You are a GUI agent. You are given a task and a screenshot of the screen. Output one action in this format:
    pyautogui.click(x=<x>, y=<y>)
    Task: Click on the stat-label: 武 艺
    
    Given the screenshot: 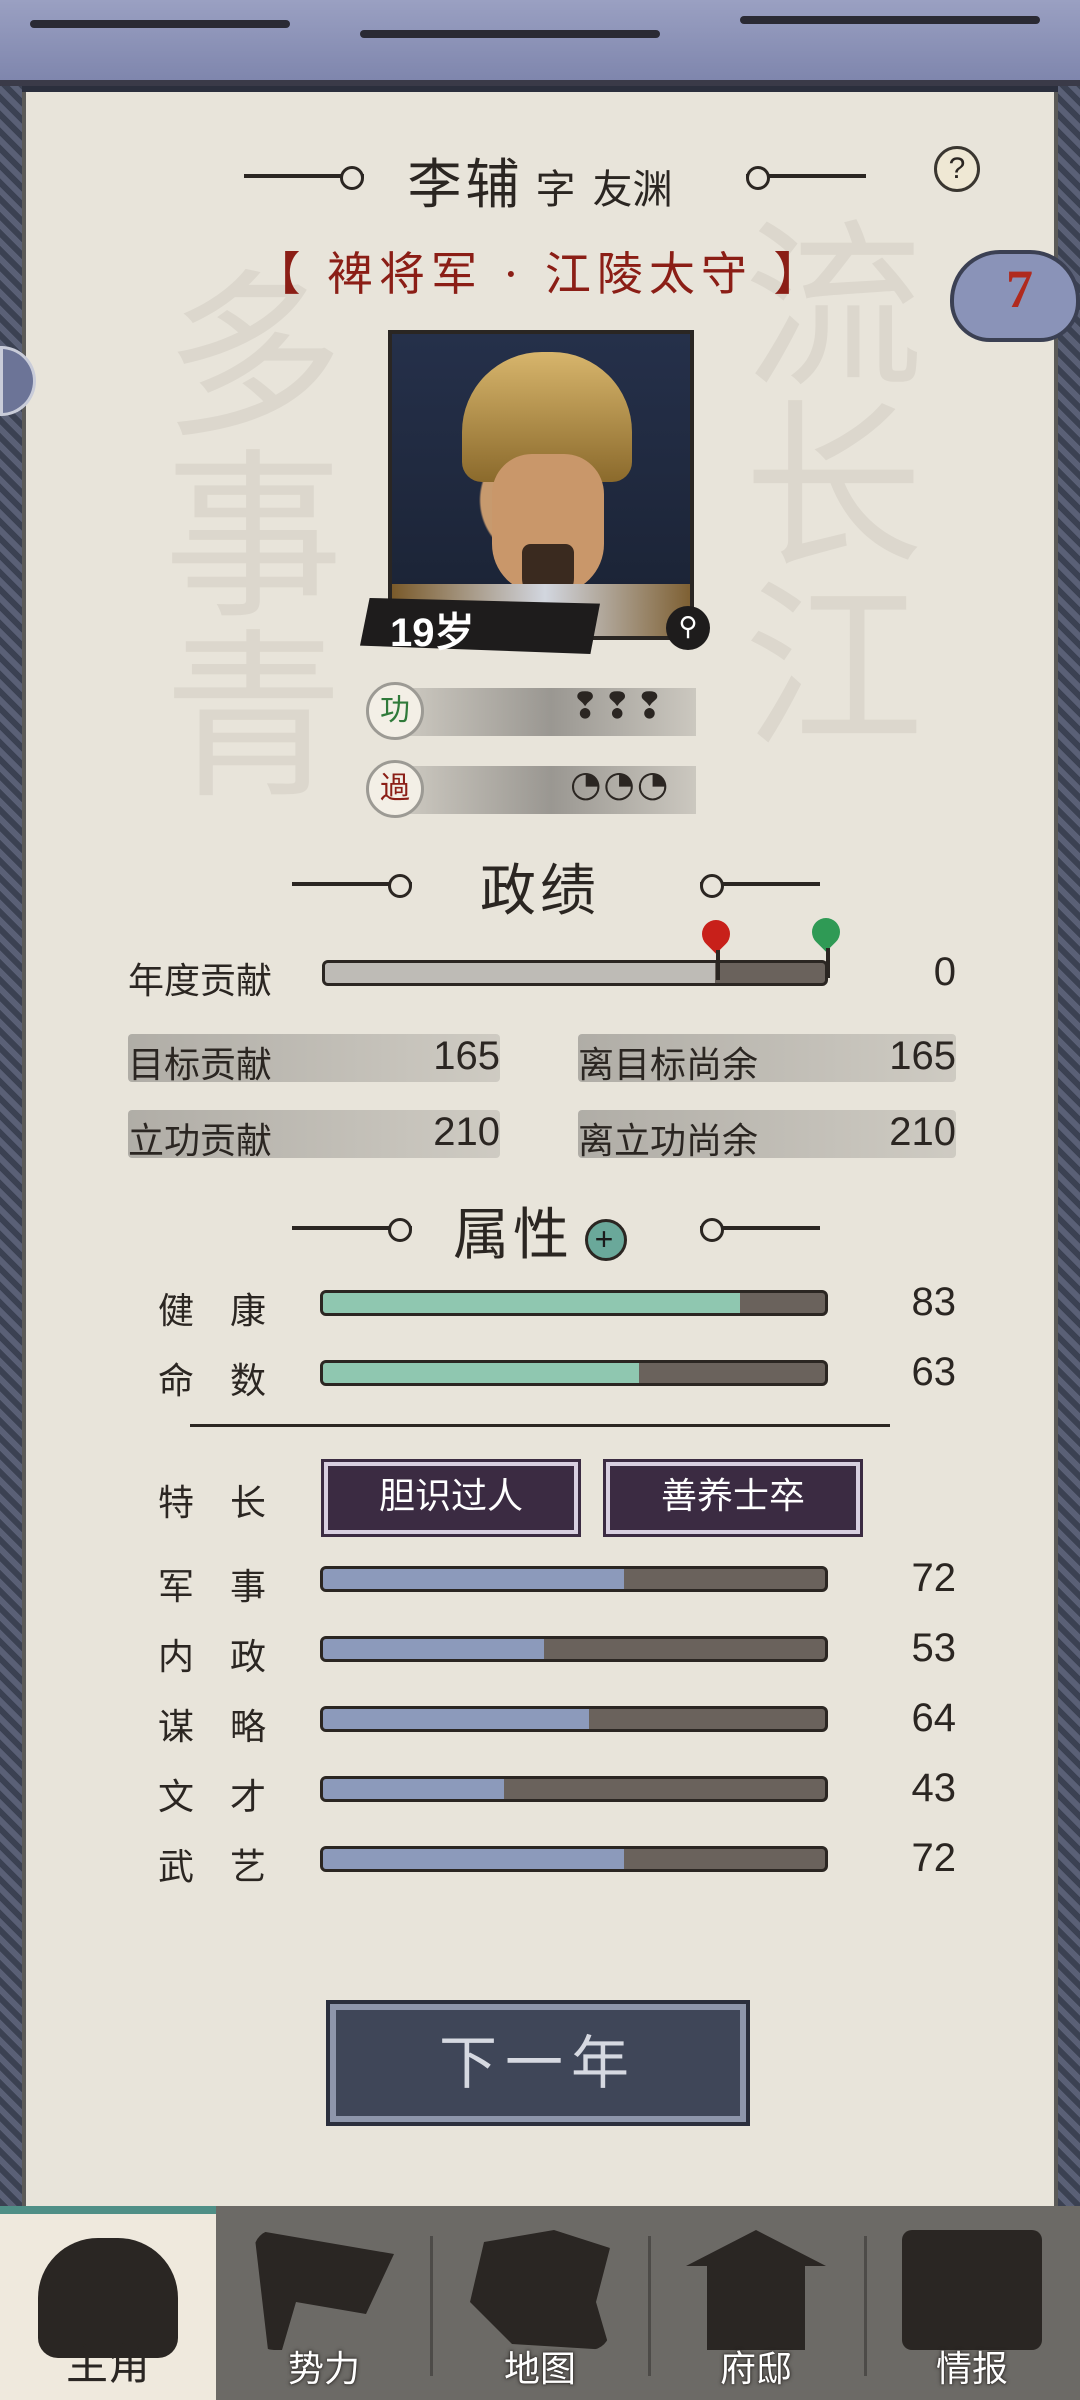 What is the action you would take?
    pyautogui.click(x=212, y=1867)
    